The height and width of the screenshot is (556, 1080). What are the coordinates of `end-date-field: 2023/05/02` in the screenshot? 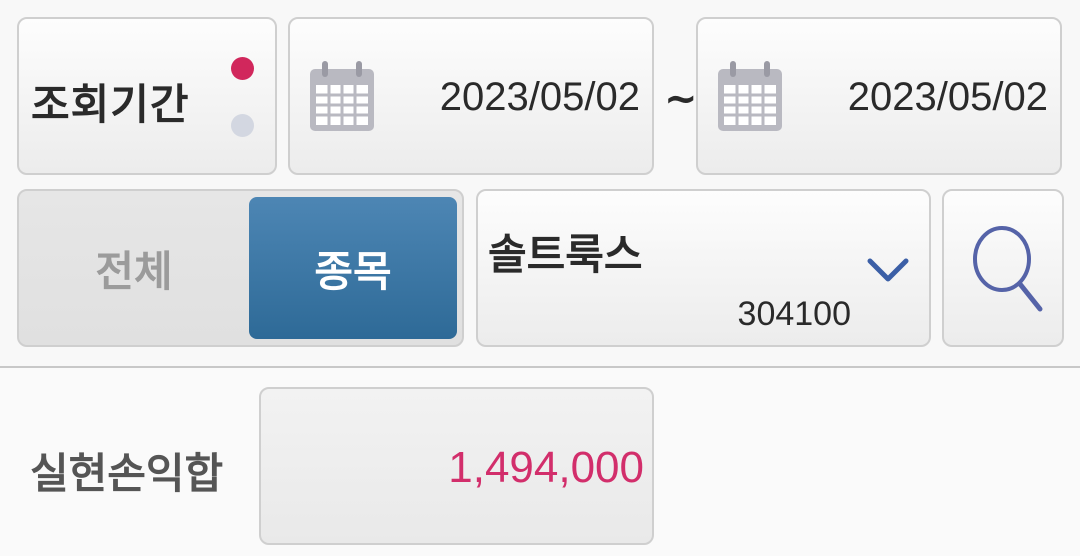 It's located at (879, 96).